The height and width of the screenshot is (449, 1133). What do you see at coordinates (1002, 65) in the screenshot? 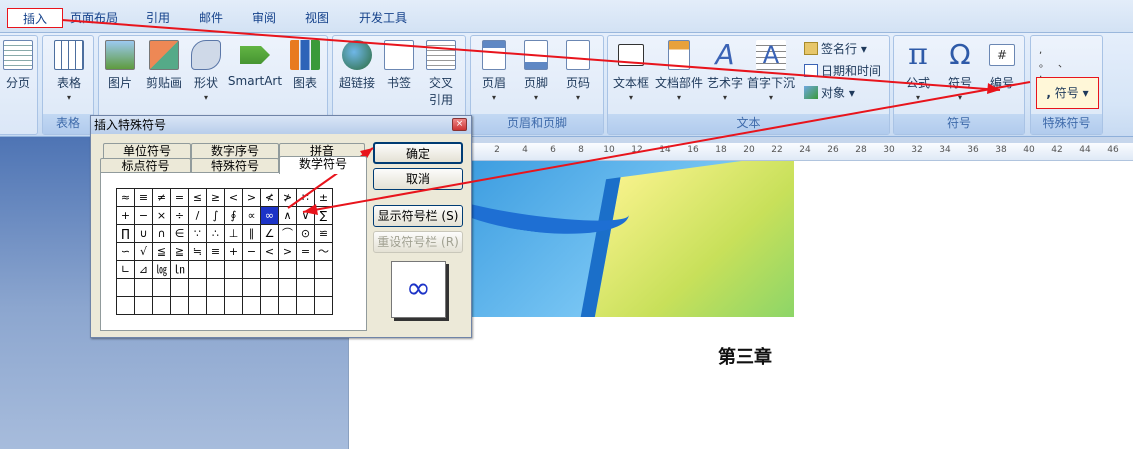
I see `numbering-button: # 编号` at bounding box center [1002, 65].